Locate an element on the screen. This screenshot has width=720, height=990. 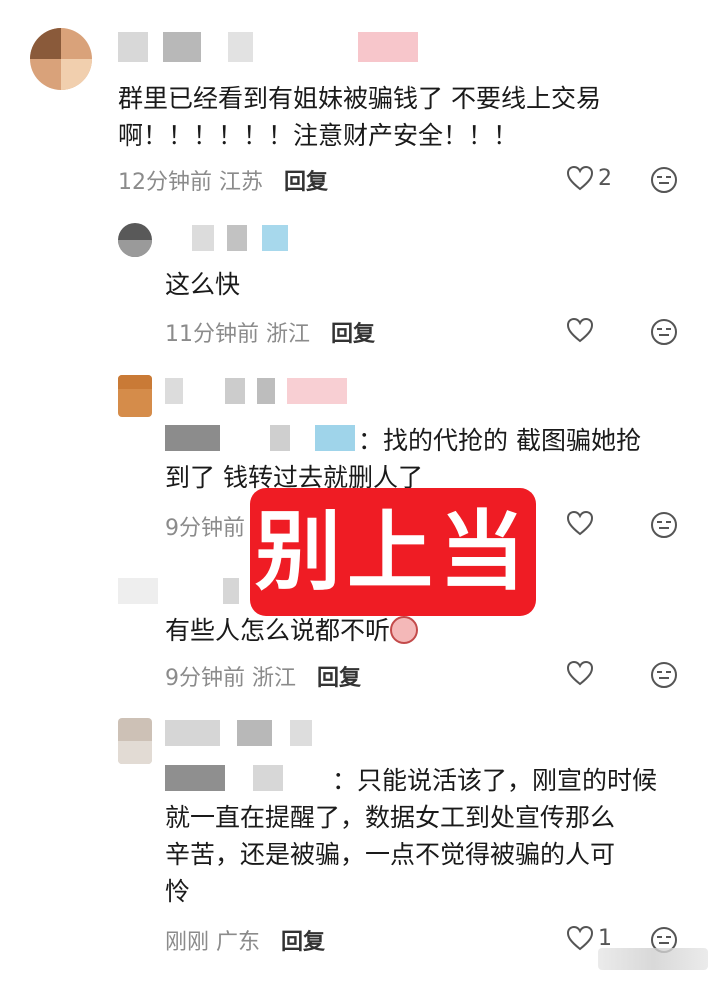
comment-meta: 9分钟前 is located at coordinates (205, 526).